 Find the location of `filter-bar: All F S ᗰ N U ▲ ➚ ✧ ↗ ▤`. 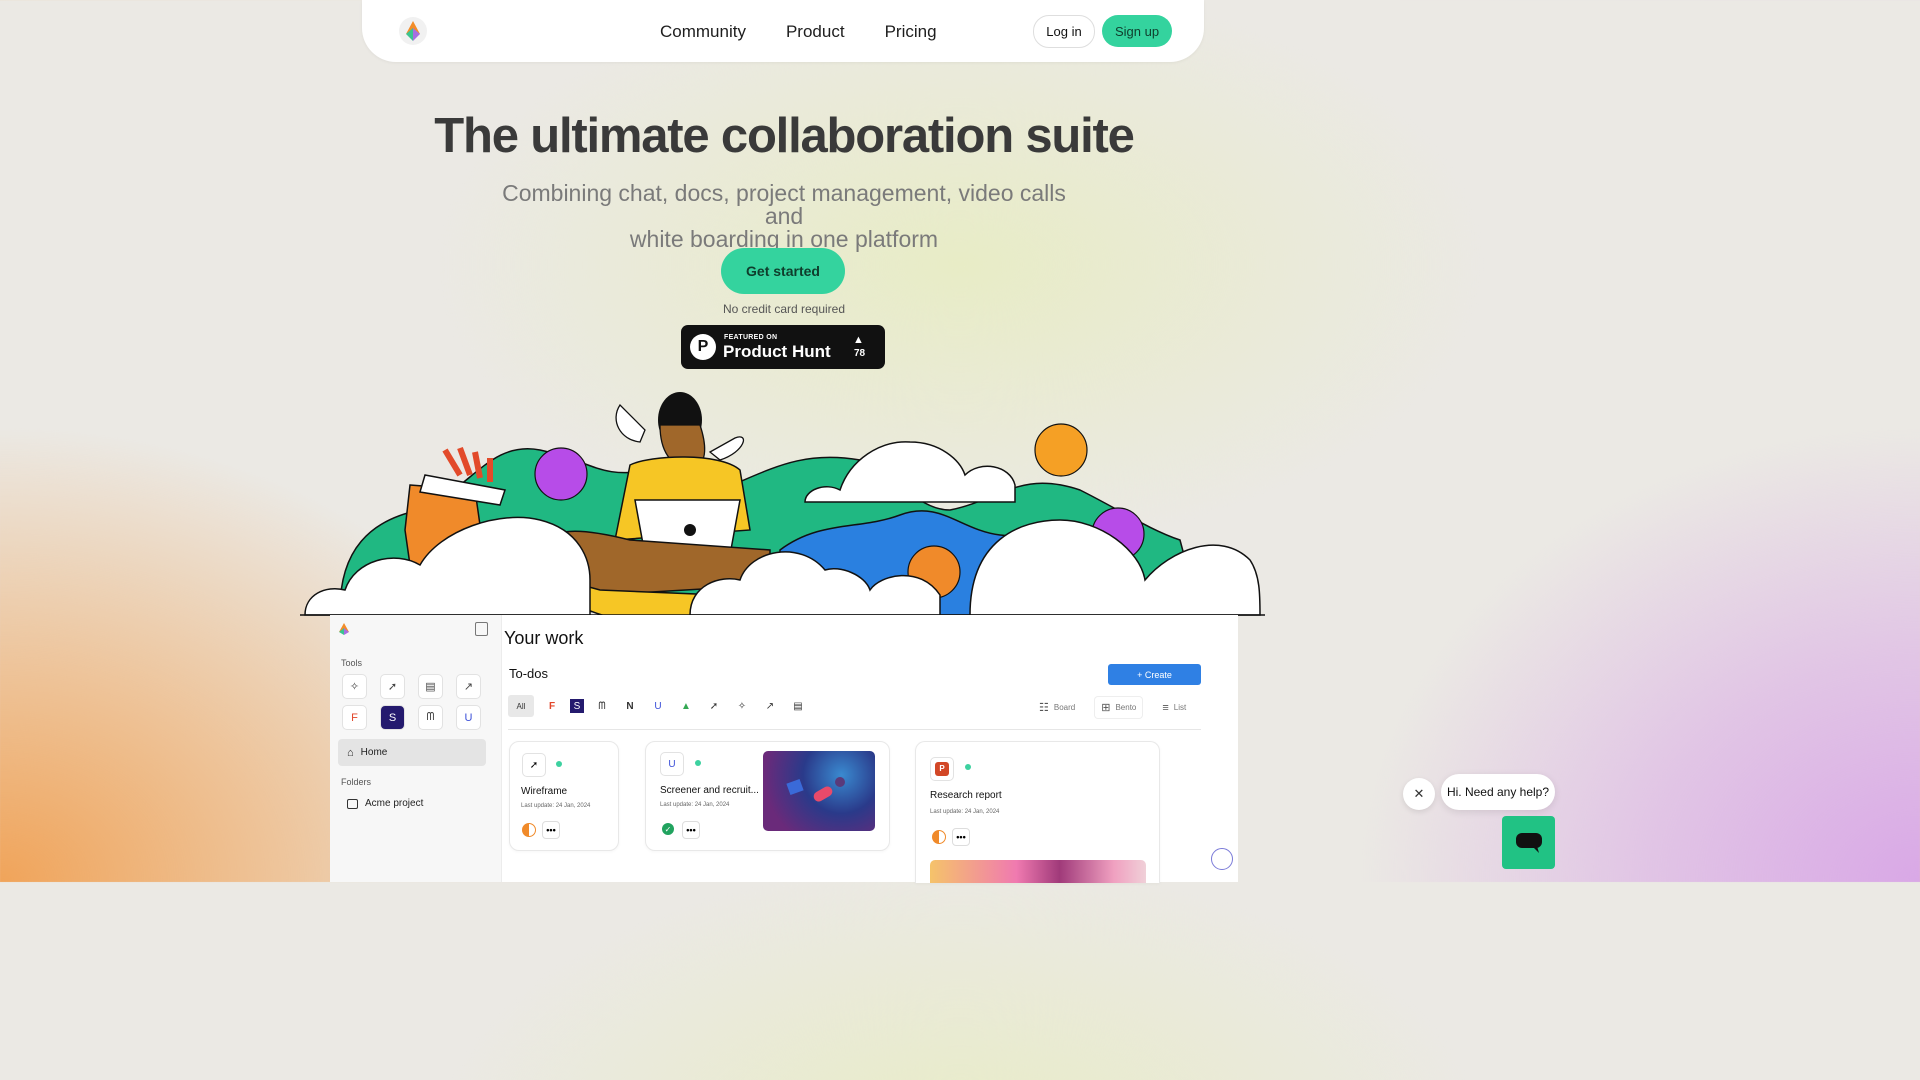

filter-bar: All F S ᗰ N U ▲ ➚ ✧ ↗ ▤ is located at coordinates (658, 706).